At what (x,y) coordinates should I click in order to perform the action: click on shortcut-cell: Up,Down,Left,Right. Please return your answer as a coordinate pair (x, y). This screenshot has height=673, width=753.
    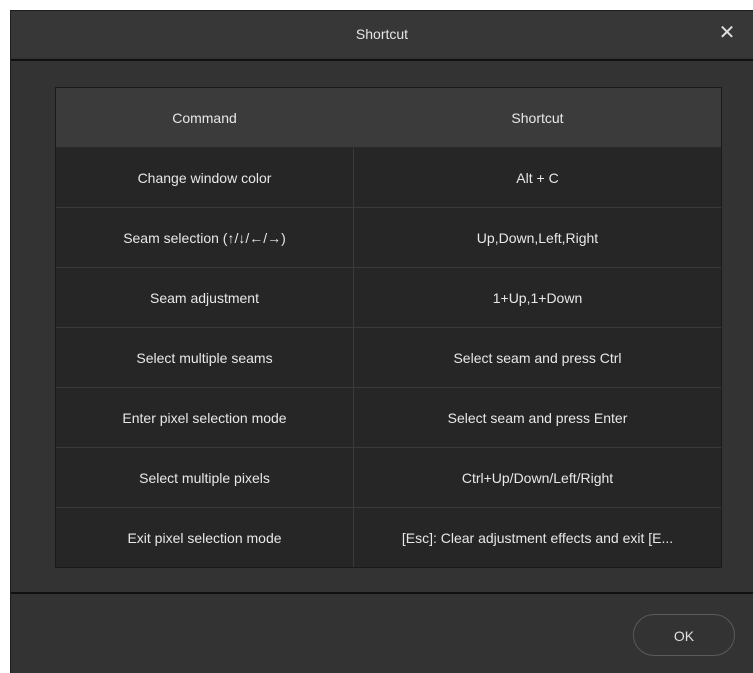
    Looking at the image, I should click on (537, 237).